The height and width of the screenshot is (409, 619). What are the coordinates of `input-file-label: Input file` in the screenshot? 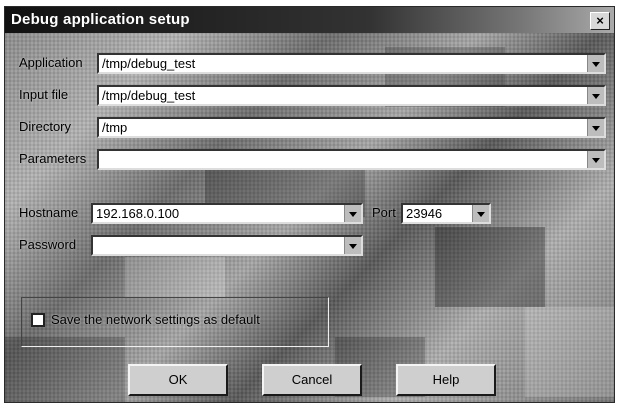 It's located at (44, 94).